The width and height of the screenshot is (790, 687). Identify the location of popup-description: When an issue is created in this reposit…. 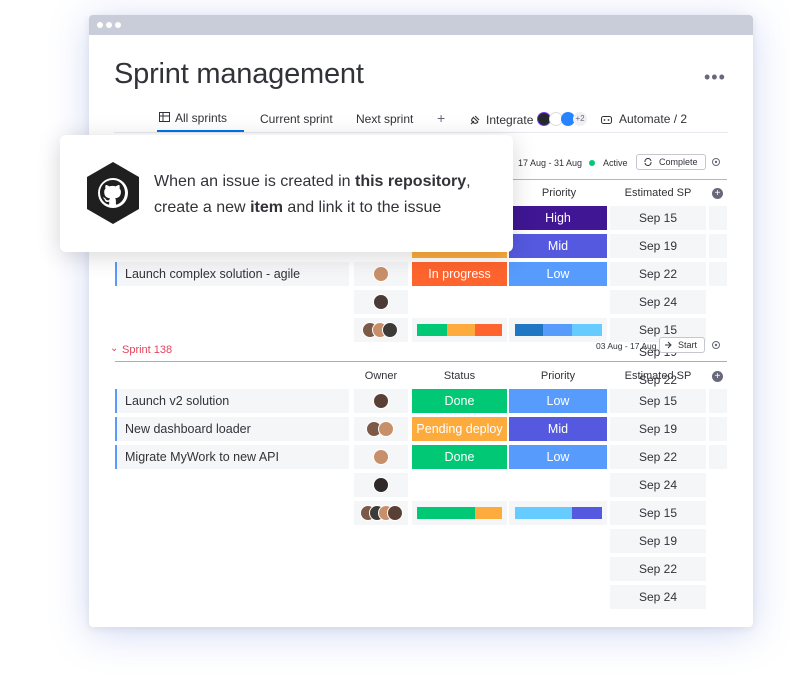
(312, 195).